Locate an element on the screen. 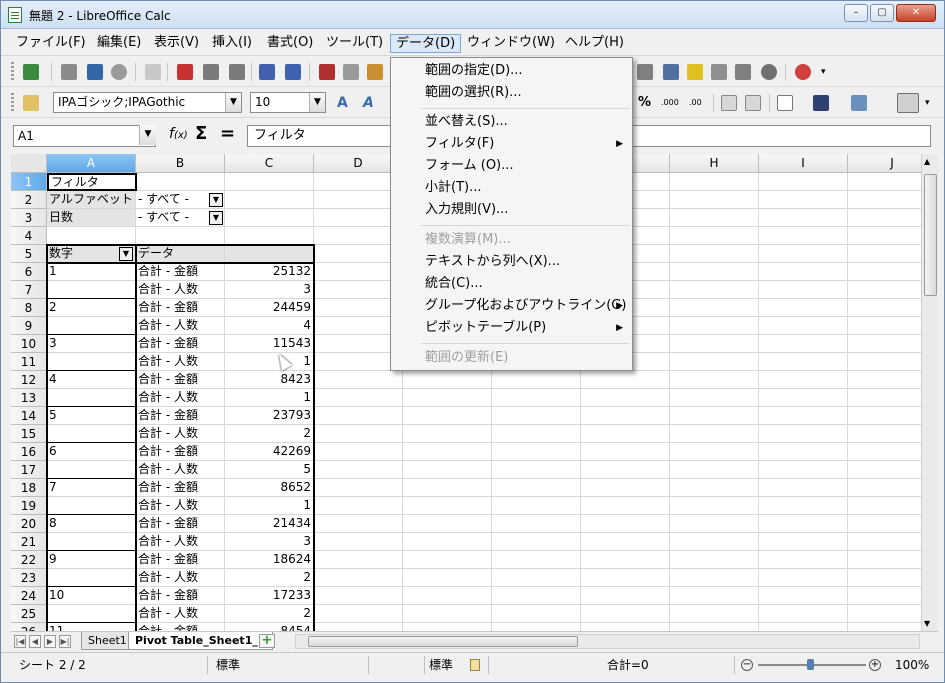 This screenshot has height=683, width=945. pivot-field-dropdown-icon: ▼ is located at coordinates (126, 254).